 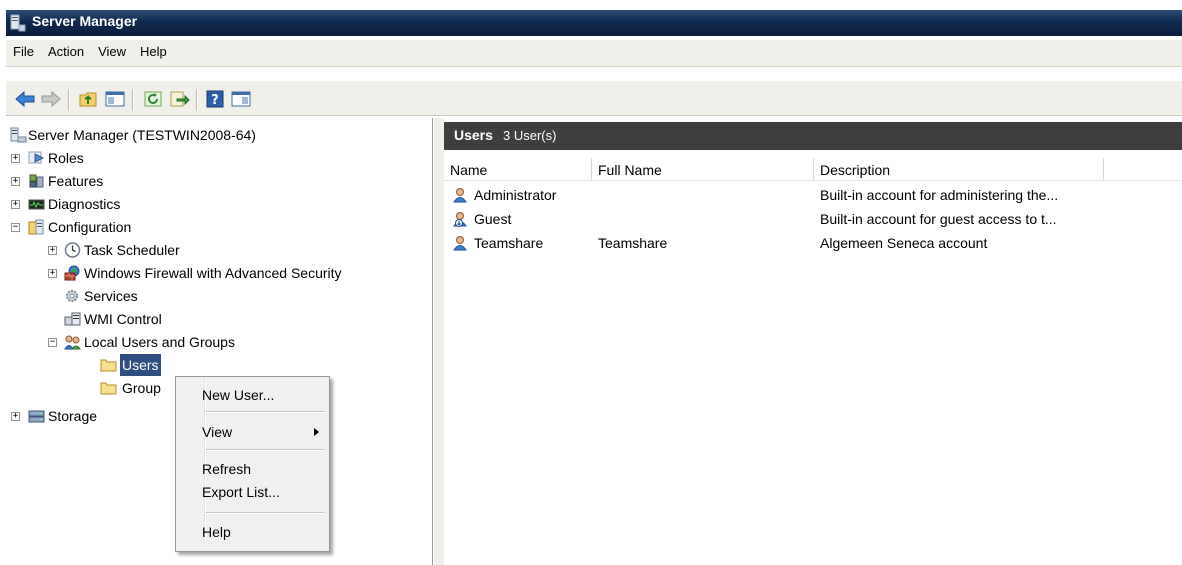 What do you see at coordinates (153, 49) in the screenshot?
I see `menu-help: Help` at bounding box center [153, 49].